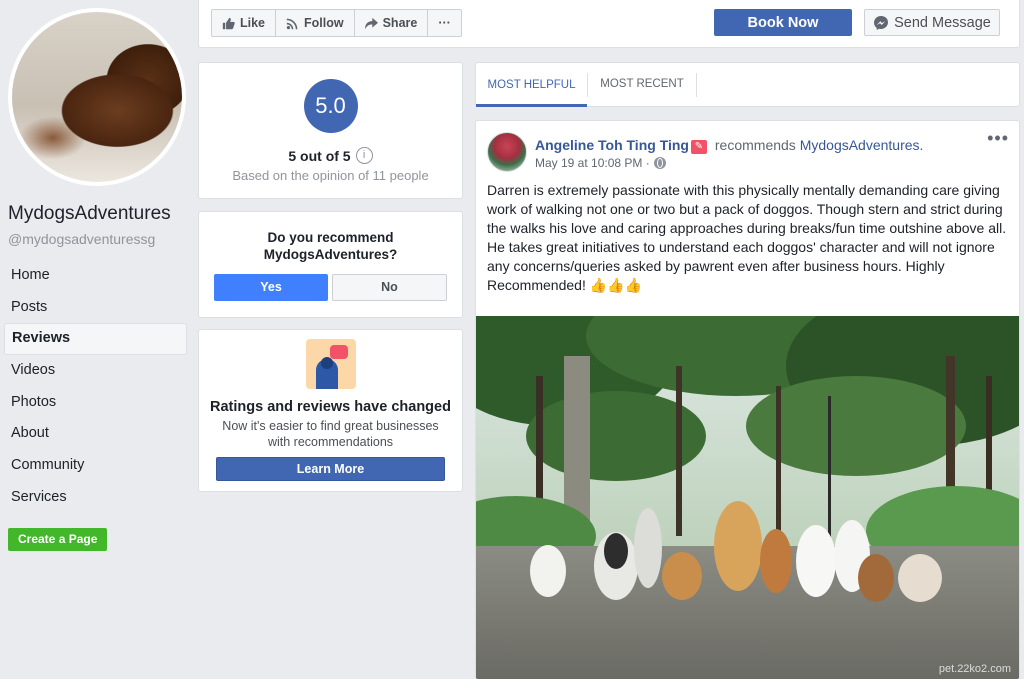  Describe the element at coordinates (371, 23) in the screenshot. I see `share-arrow-icon` at that location.